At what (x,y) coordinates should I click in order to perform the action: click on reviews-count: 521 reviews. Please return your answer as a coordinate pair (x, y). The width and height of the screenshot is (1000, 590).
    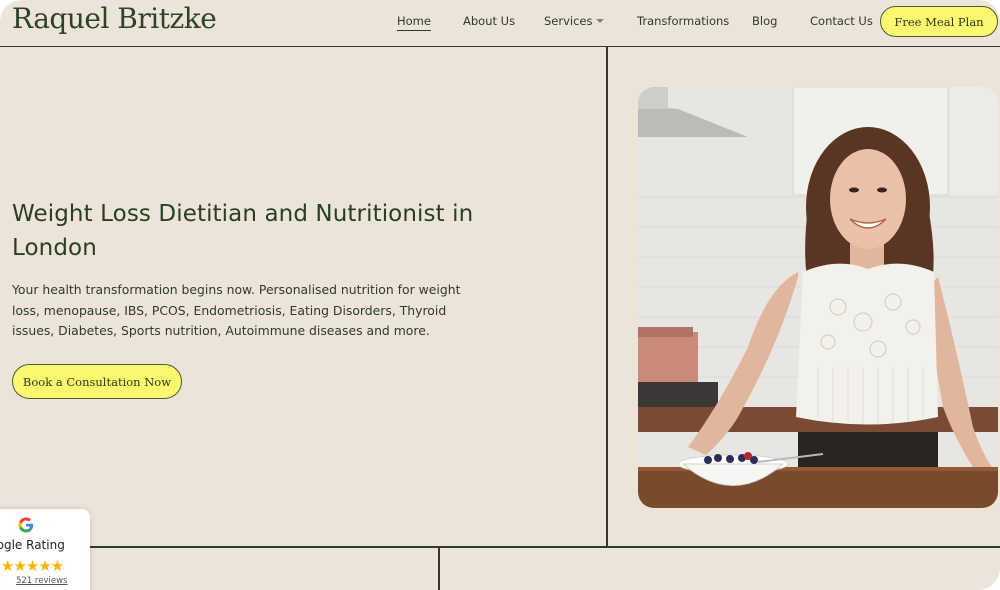
    Looking at the image, I should click on (42, 581).